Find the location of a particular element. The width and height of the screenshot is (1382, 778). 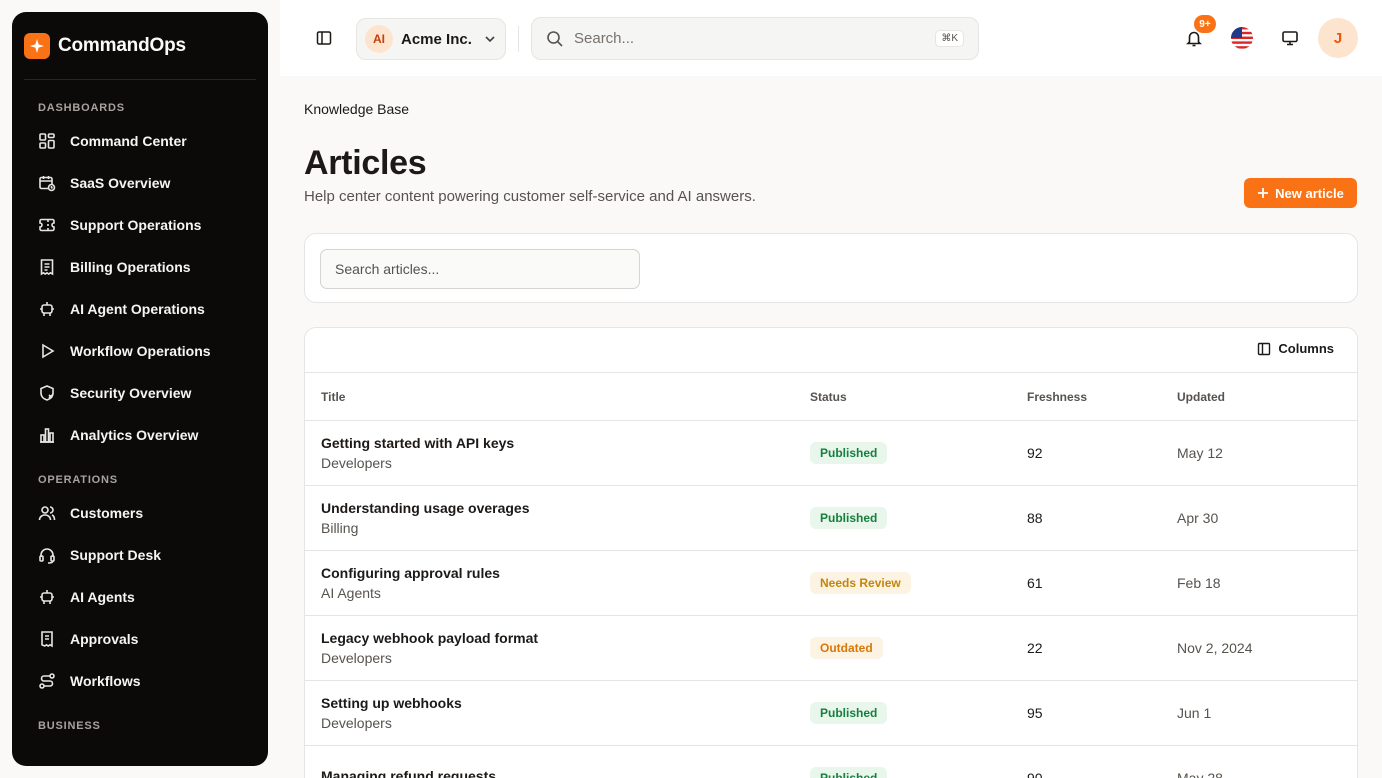

cell-title: Getting started with API keys Developers is located at coordinates (557, 453).